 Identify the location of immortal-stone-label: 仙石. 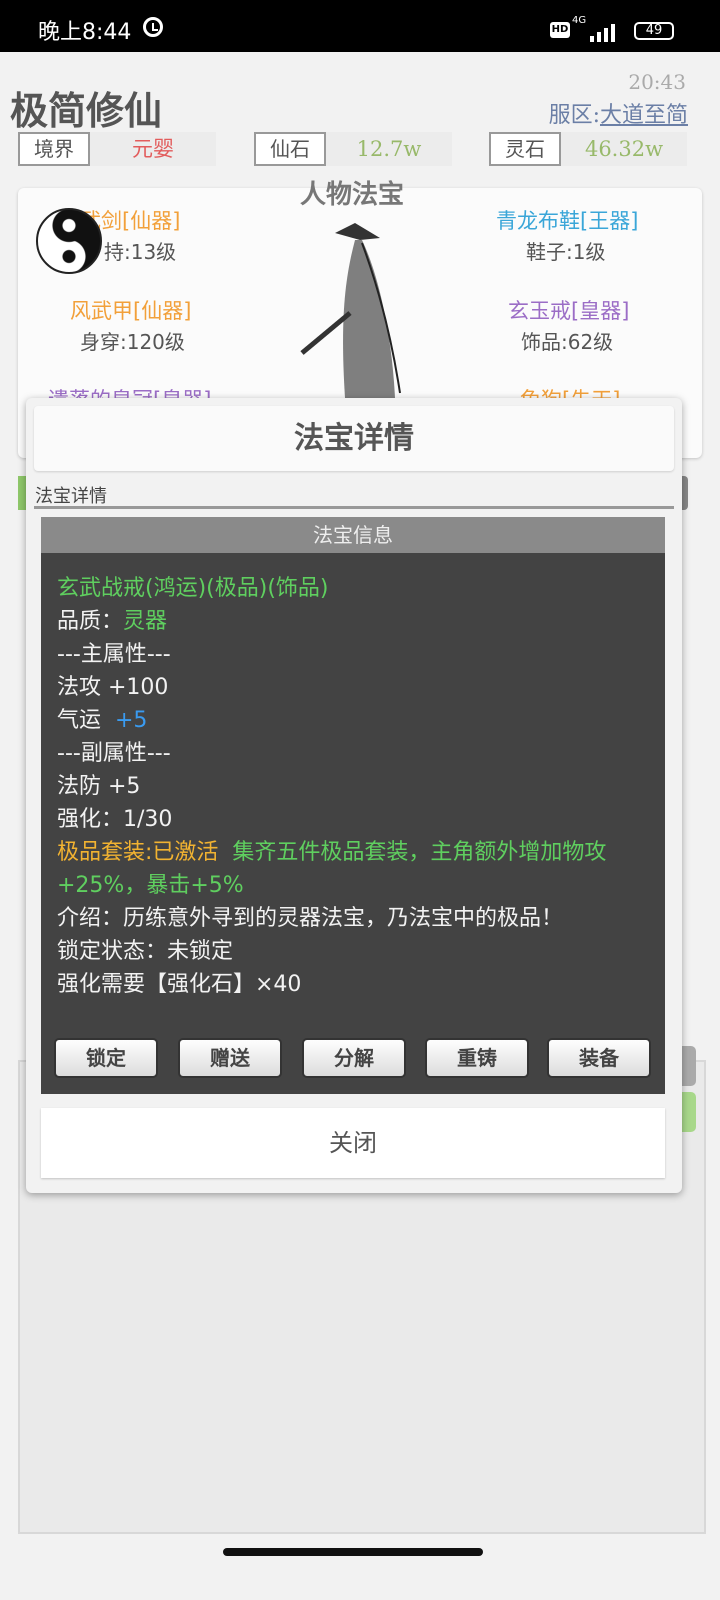
(290, 149).